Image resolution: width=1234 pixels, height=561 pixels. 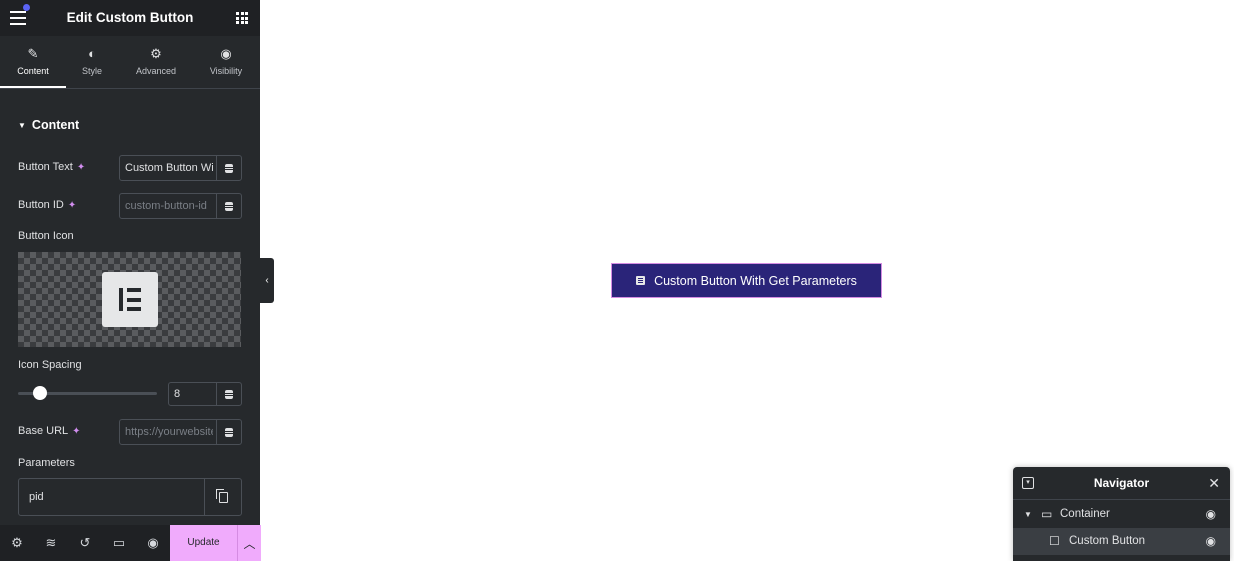 I want to click on tab-visibility: ◉ Visibility, so click(x=226, y=62).